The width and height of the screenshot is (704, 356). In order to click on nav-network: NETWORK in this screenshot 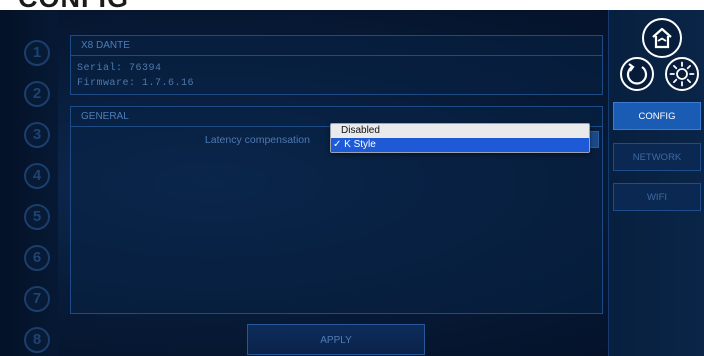, I will do `click(657, 157)`.